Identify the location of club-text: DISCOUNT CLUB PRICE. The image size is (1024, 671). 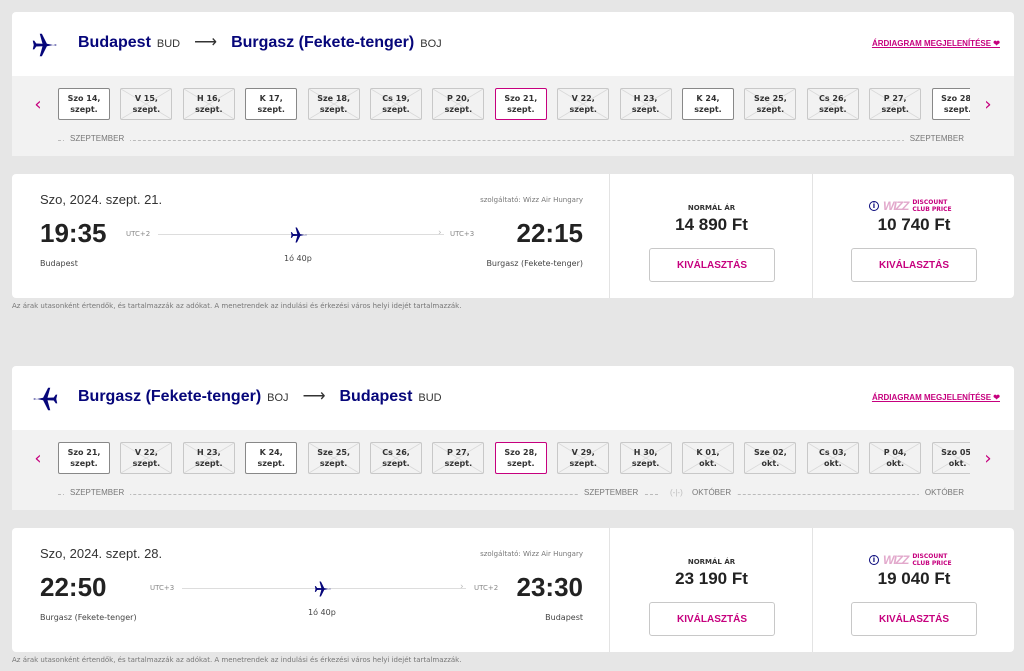
(932, 206).